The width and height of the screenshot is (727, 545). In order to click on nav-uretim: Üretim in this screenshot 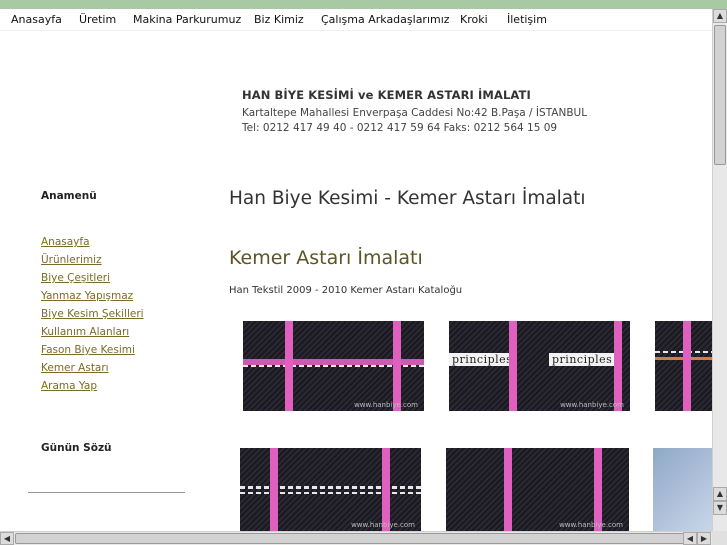, I will do `click(97, 19)`.